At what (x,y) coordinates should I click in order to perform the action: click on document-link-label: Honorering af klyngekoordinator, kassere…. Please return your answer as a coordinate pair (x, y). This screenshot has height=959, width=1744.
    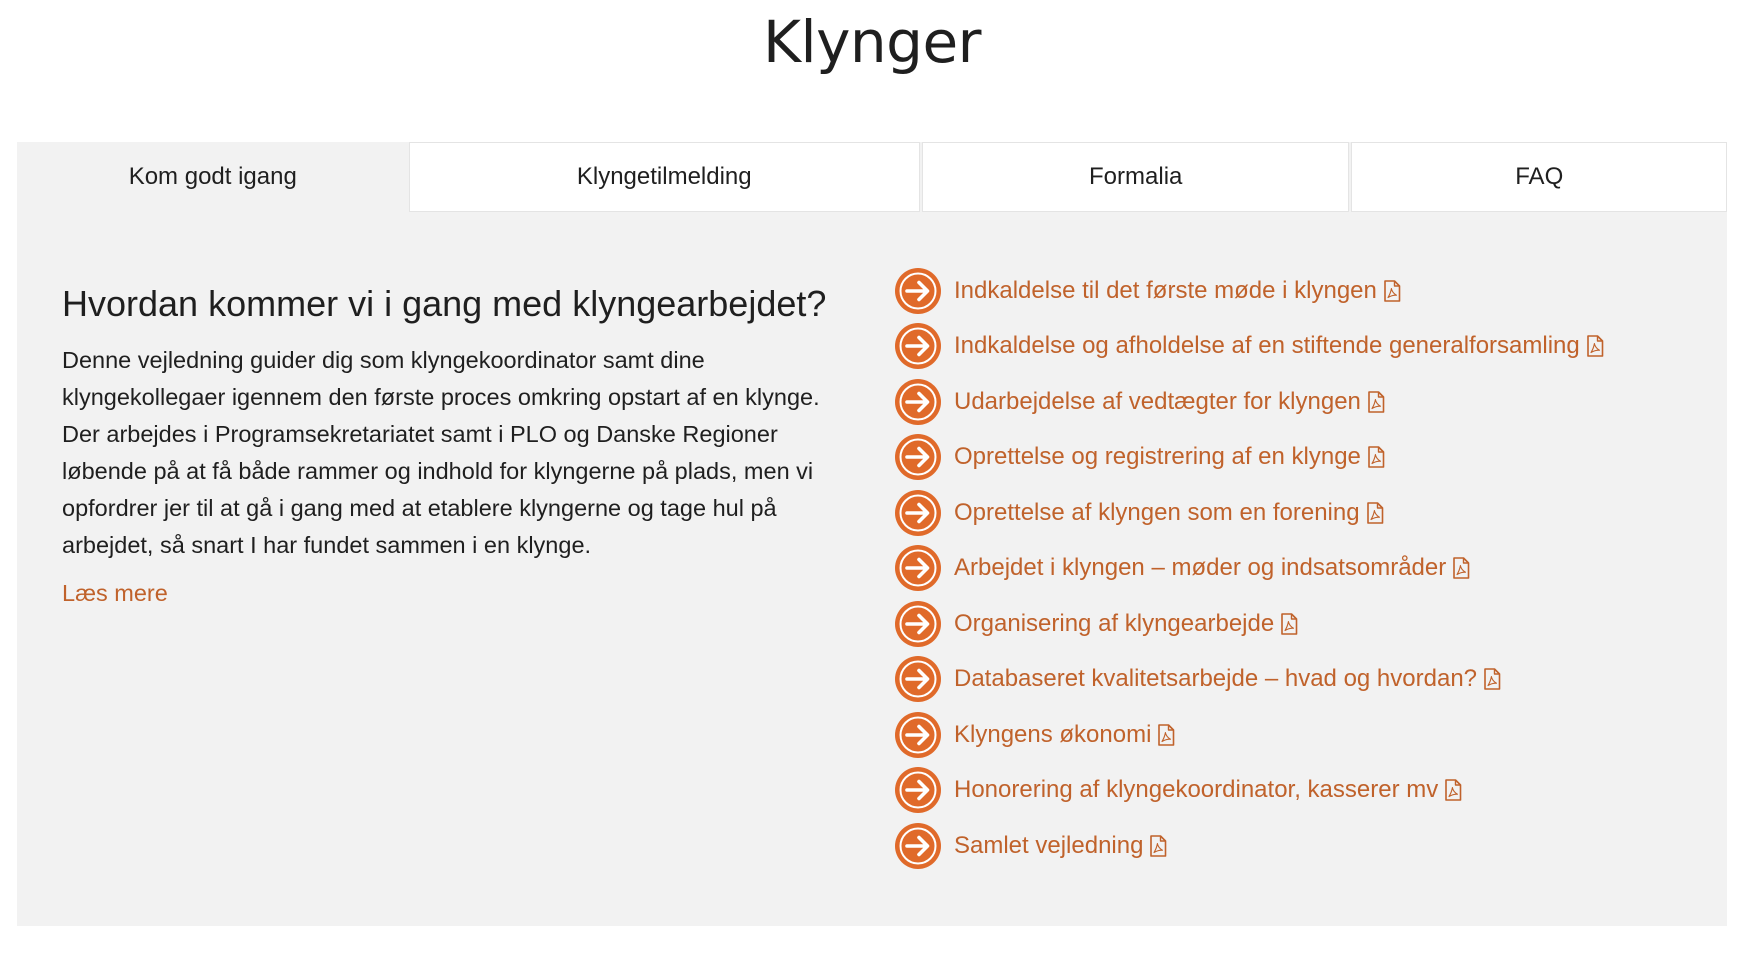
    Looking at the image, I should click on (1196, 790).